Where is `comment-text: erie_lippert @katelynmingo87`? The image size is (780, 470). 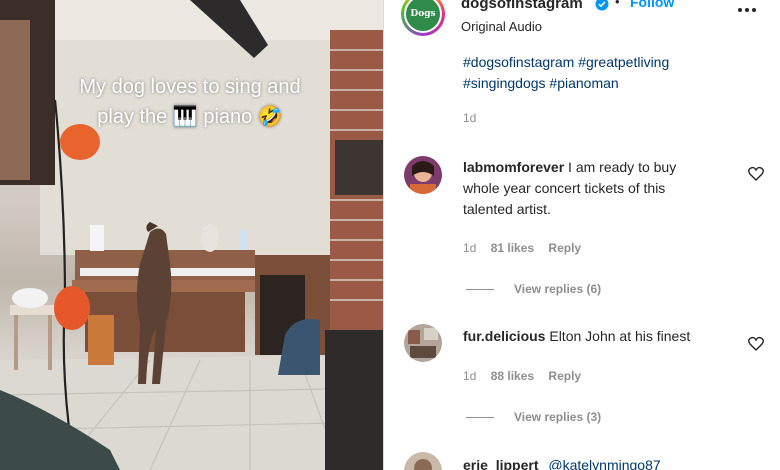 comment-text: erie_lippert @katelynmingo87 is located at coordinates (613, 462).